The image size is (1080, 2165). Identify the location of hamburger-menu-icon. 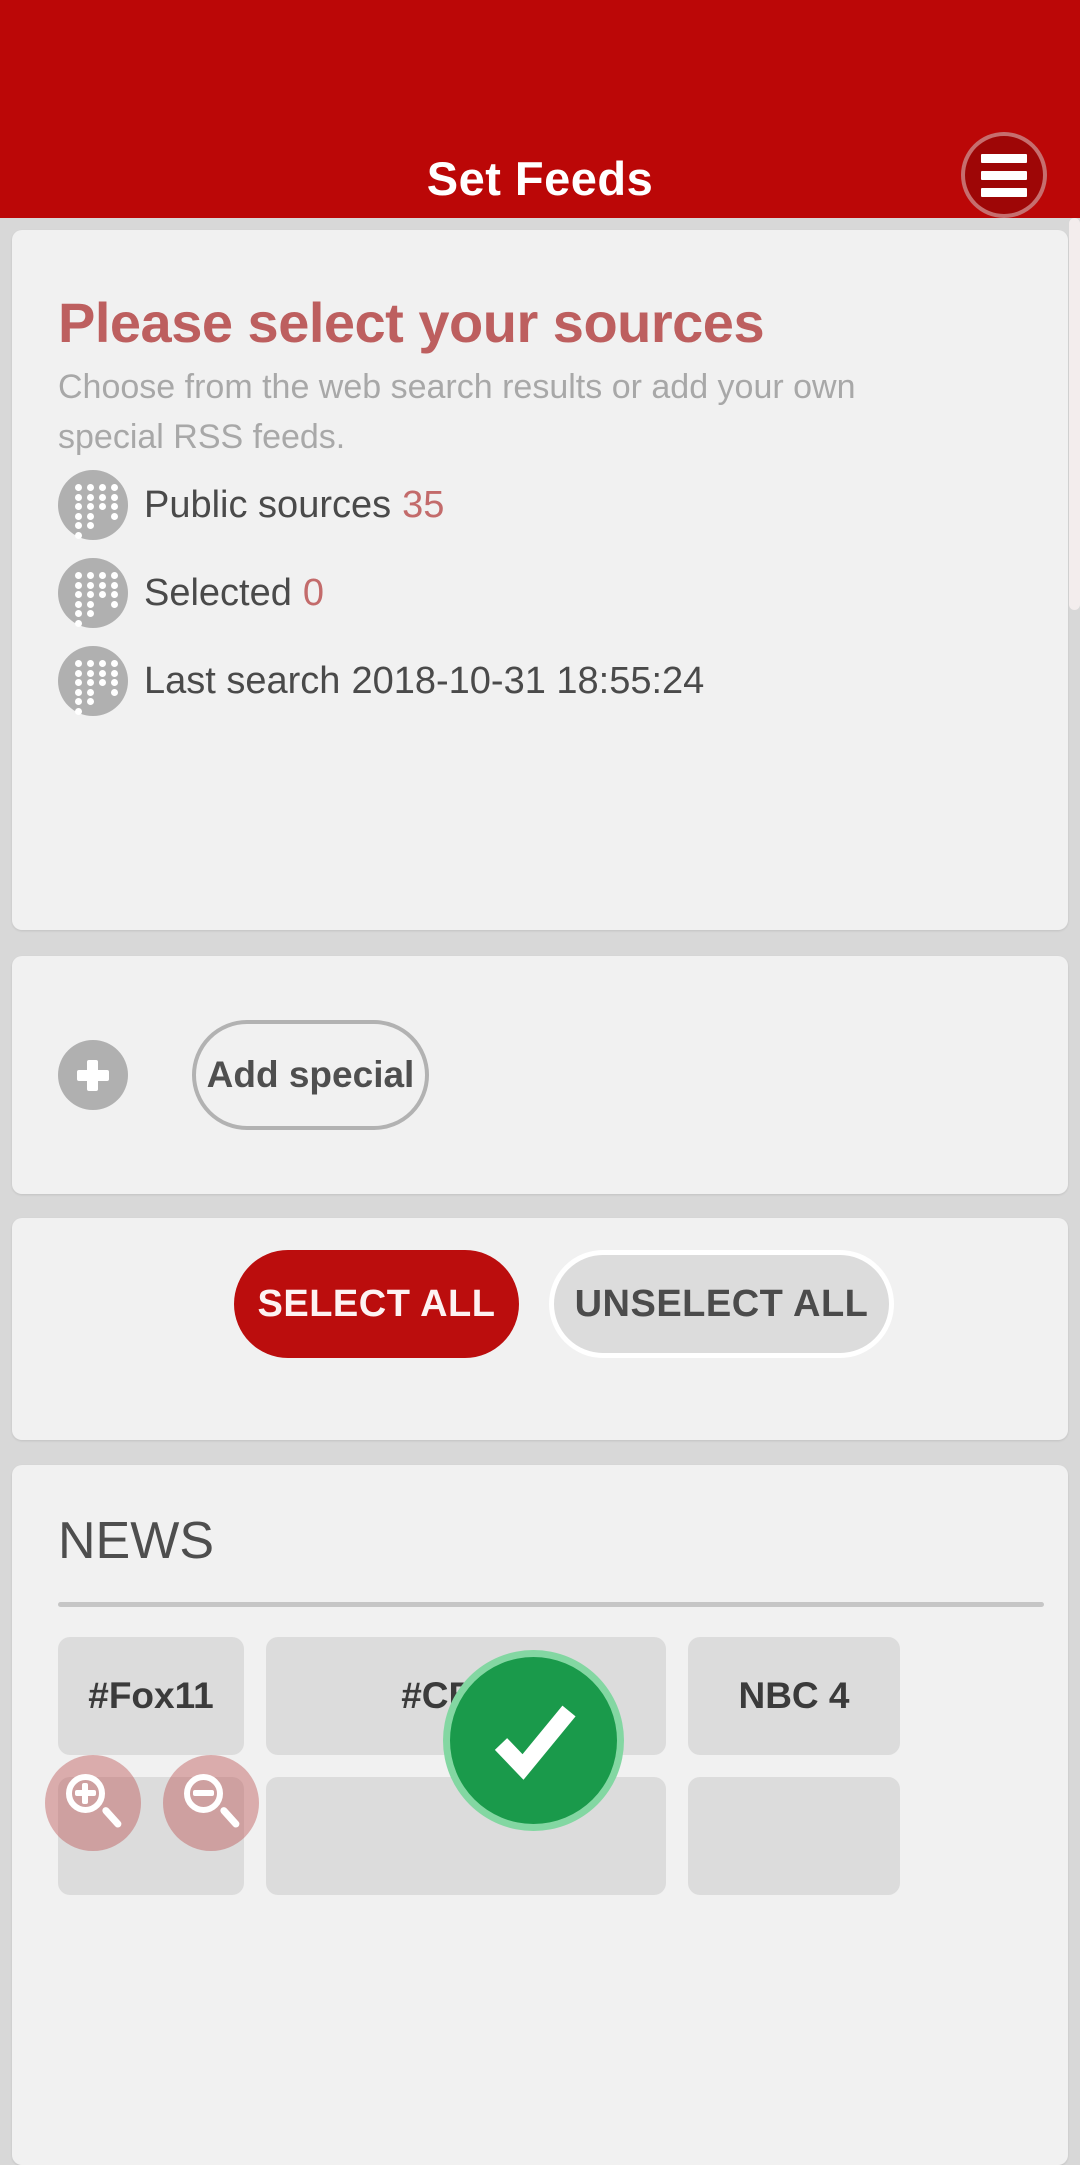
(1004, 175).